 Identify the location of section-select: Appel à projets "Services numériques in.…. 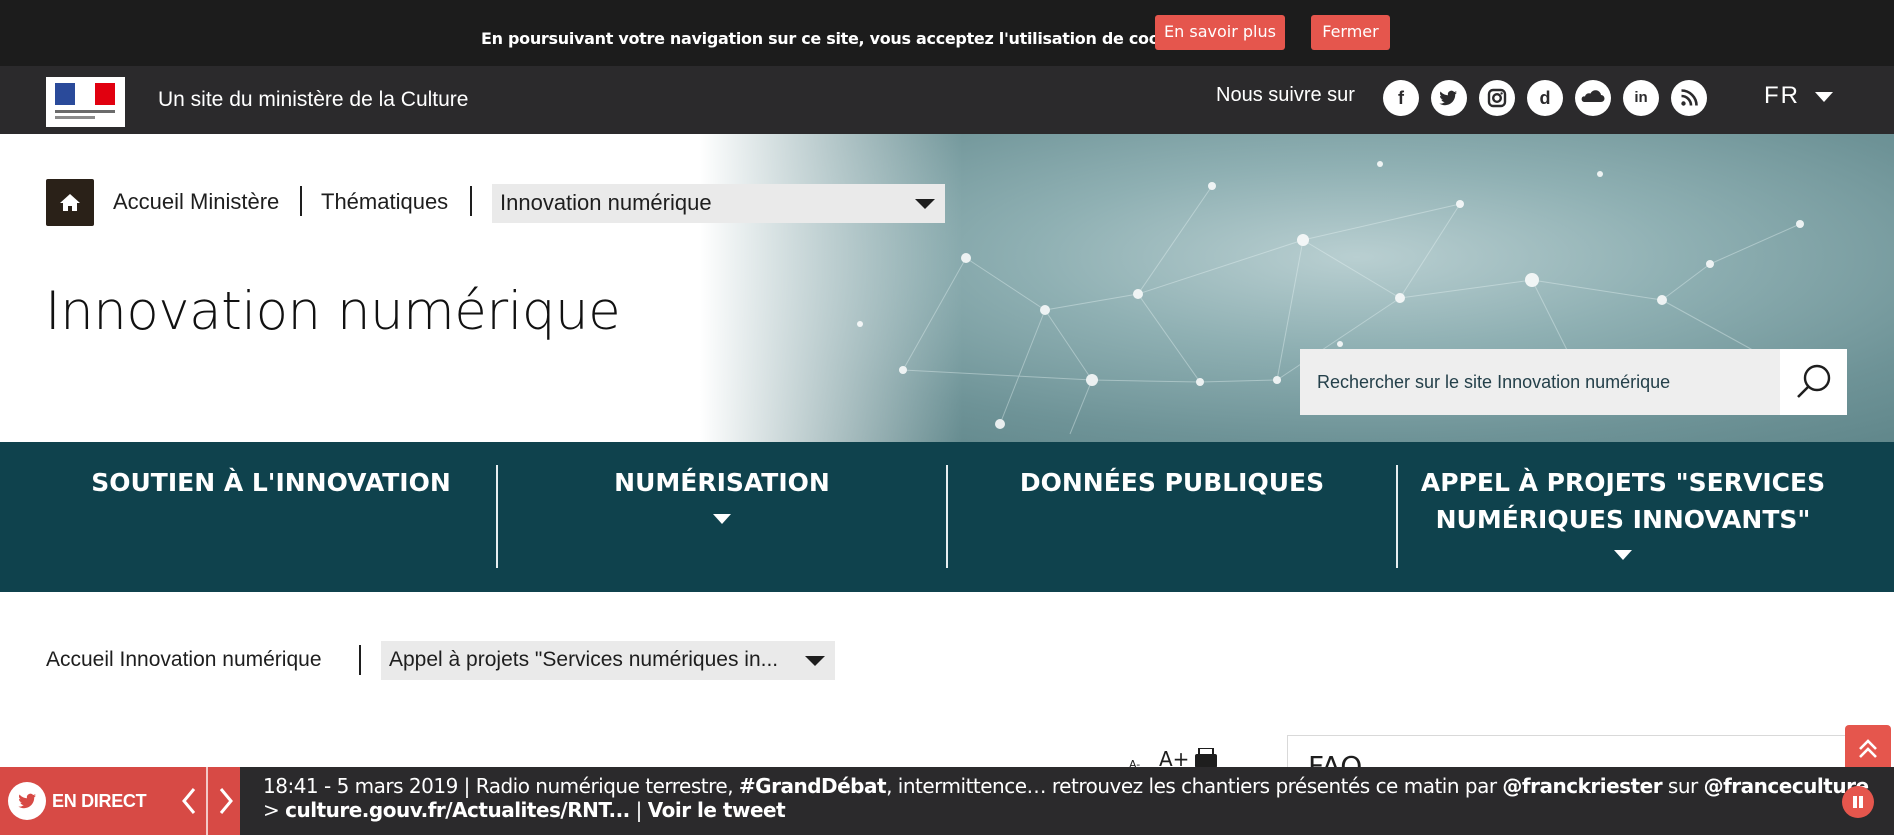
(608, 660).